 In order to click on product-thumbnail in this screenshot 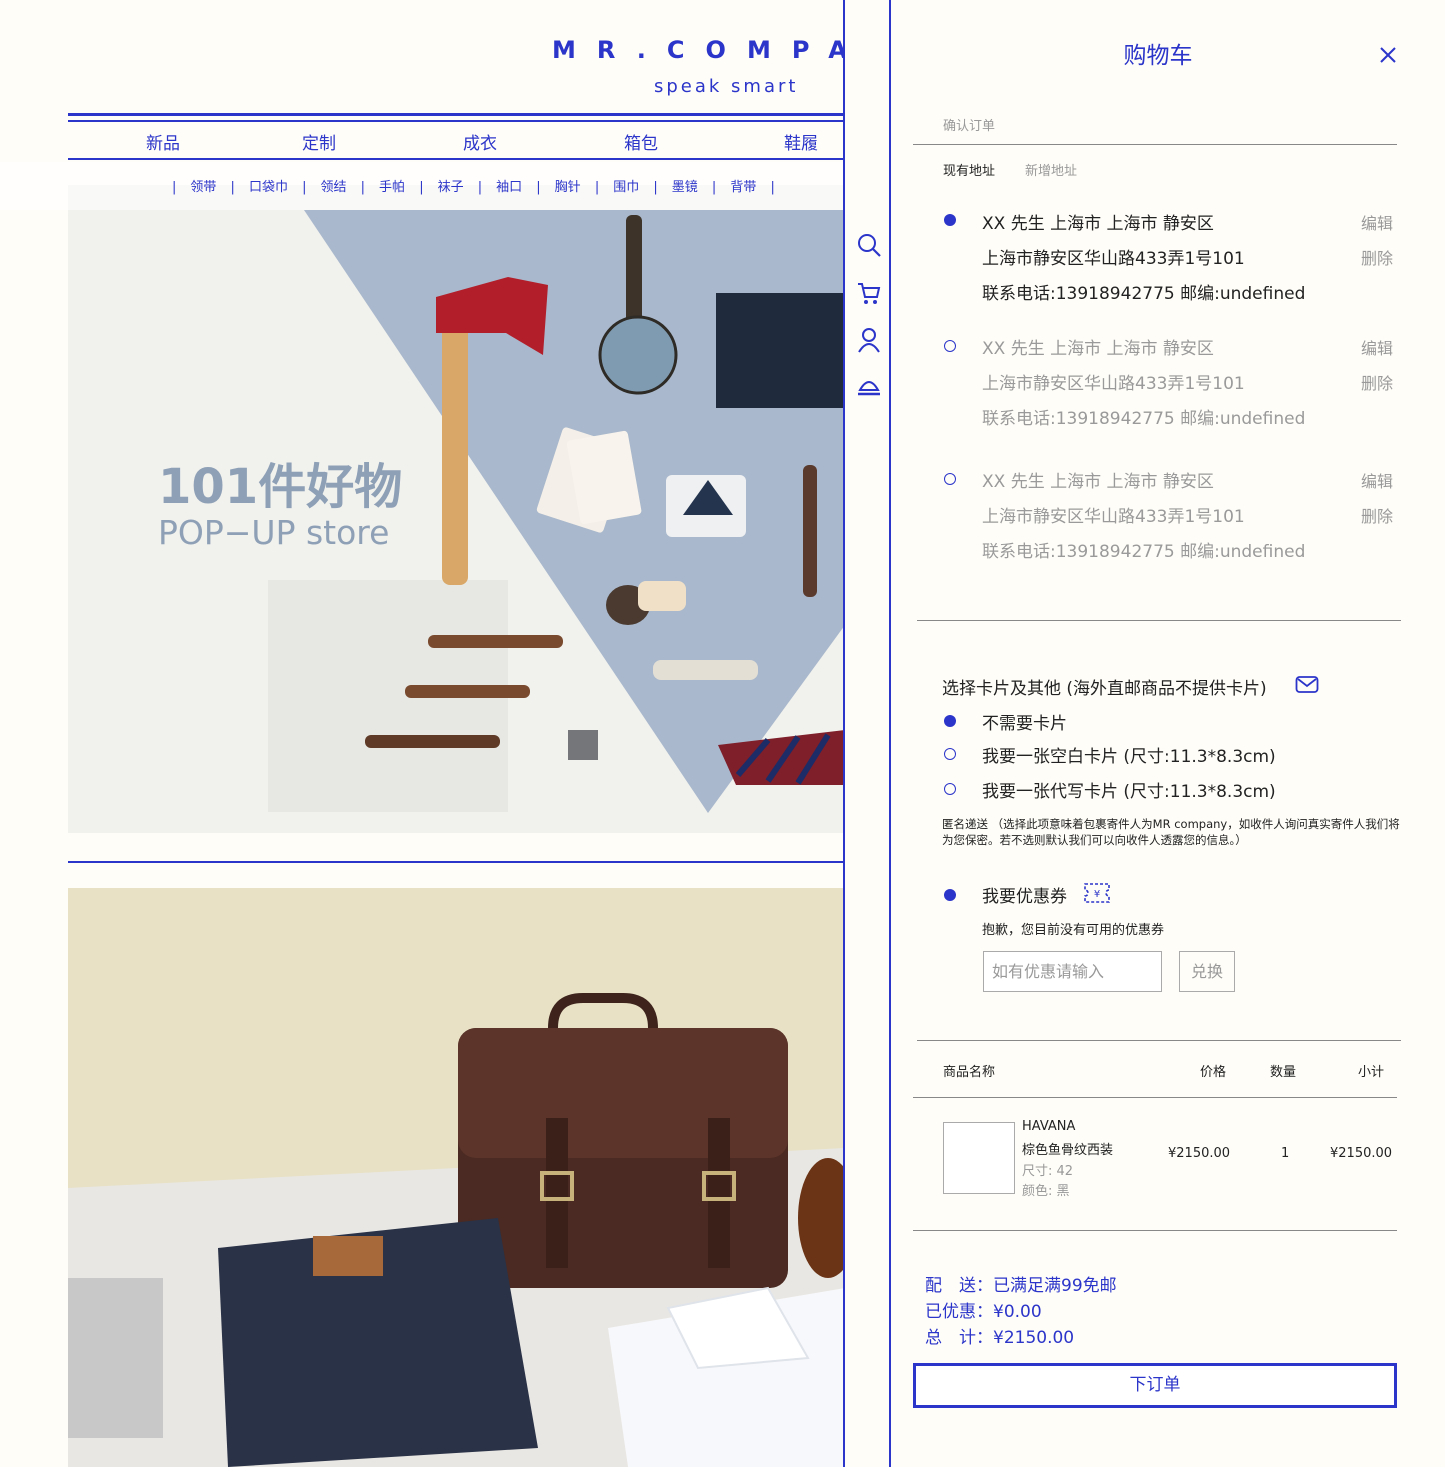, I will do `click(979, 1158)`.